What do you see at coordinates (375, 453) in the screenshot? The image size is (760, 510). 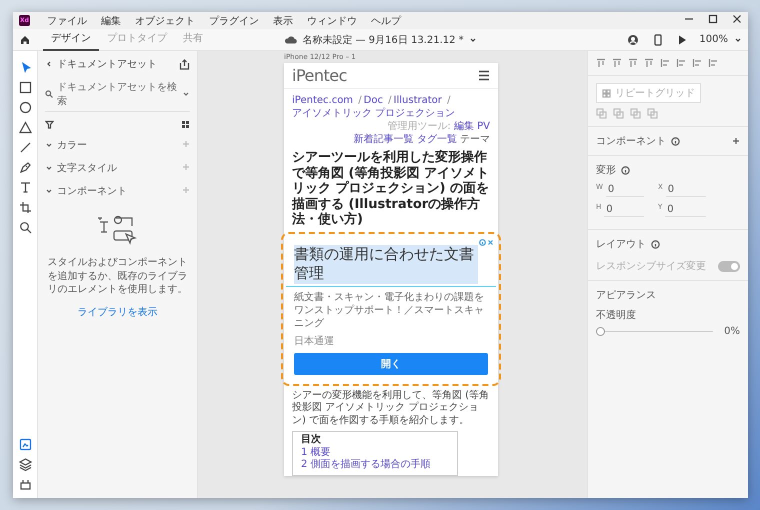 I see `toc-link: 1 概要` at bounding box center [375, 453].